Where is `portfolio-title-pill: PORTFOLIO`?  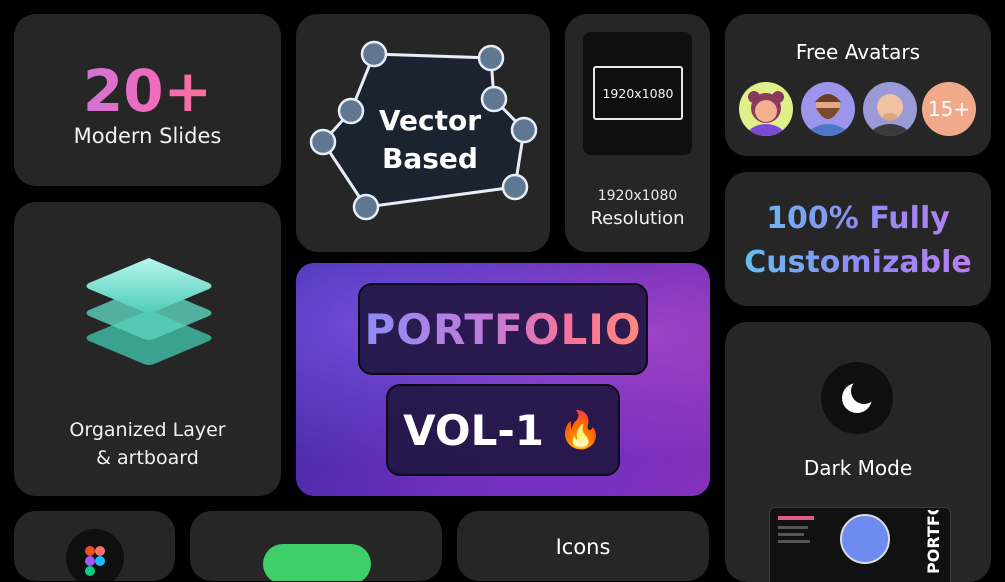
portfolio-title-pill: PORTFOLIO is located at coordinates (503, 329).